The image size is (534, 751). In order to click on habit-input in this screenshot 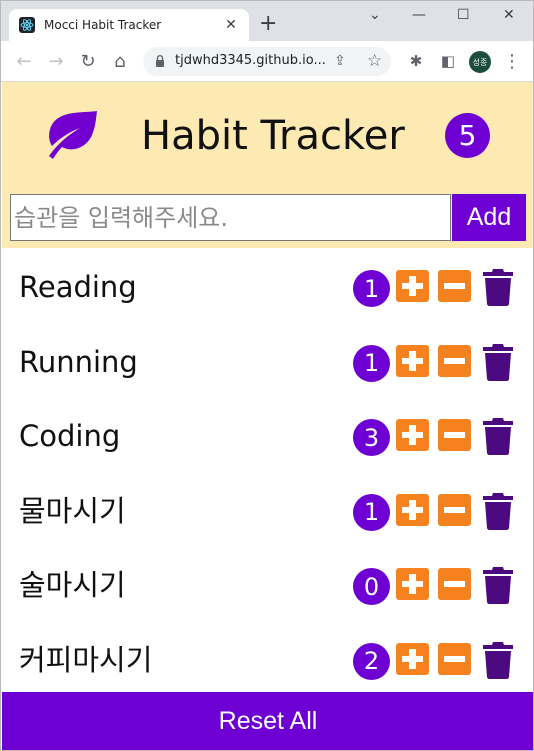, I will do `click(230, 217)`.